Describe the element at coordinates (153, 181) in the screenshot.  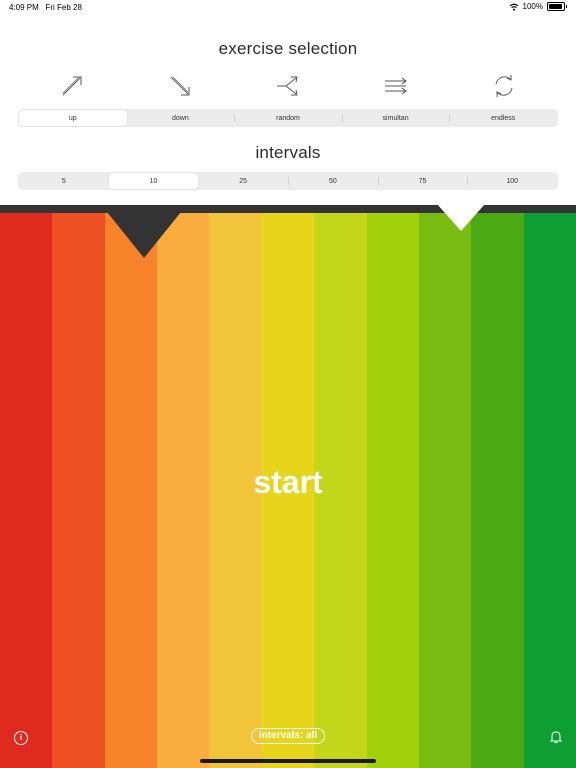
I see `segment-10: 10` at that location.